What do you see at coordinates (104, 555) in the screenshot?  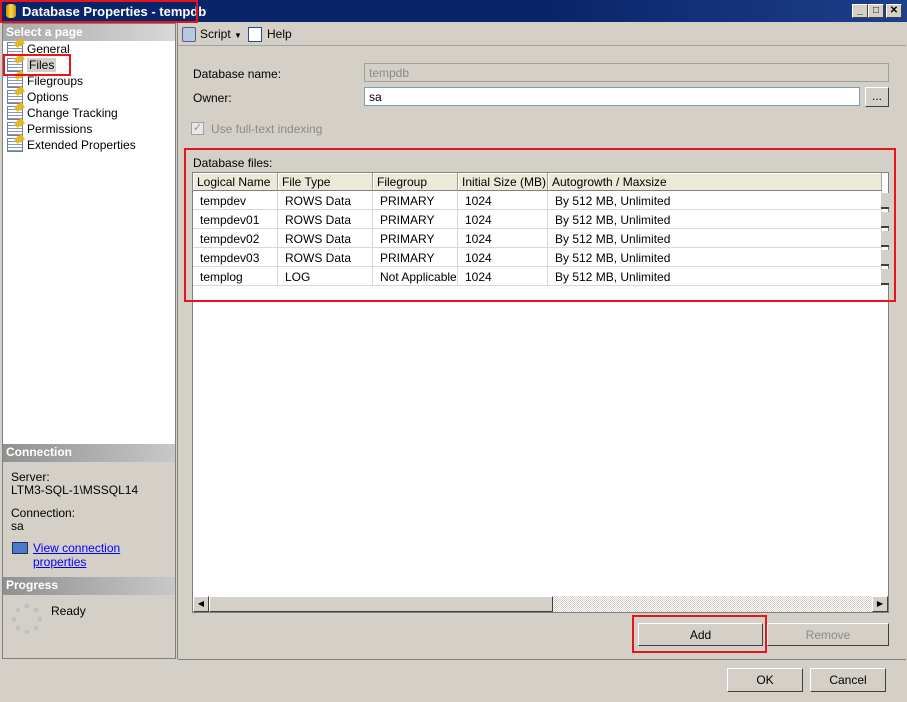 I see `view-connection-properties-link: View connection properties` at bounding box center [104, 555].